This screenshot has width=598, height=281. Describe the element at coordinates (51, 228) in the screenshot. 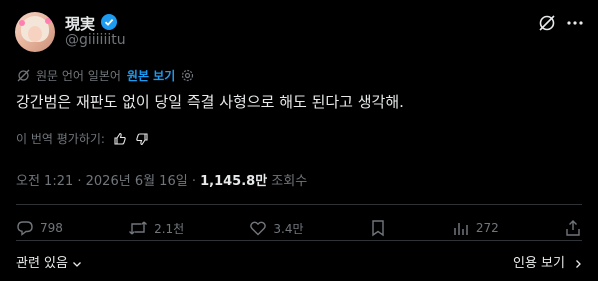

I see `reply-count: 798` at that location.